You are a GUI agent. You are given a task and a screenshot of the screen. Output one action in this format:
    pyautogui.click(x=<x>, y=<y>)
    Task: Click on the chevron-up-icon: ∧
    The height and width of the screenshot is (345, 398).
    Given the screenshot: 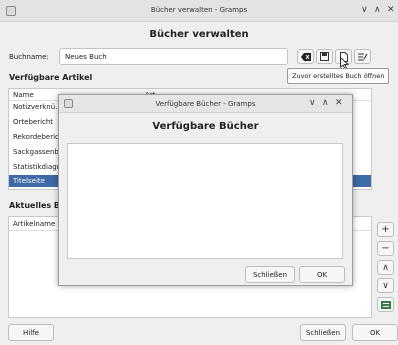 What is the action you would take?
    pyautogui.click(x=385, y=267)
    